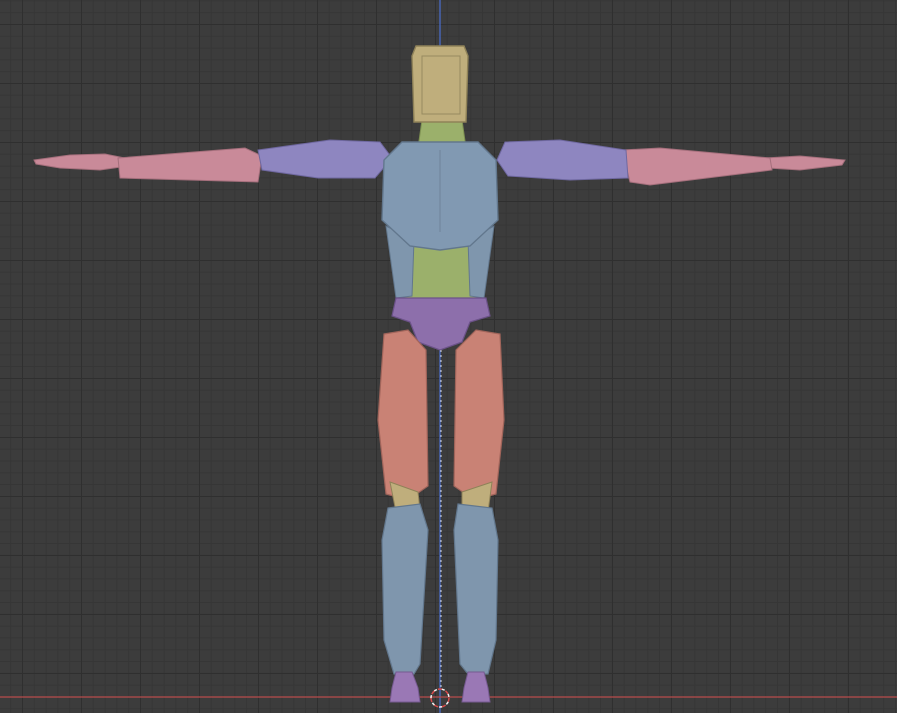 The width and height of the screenshot is (897, 713). Describe the element at coordinates (697, 166) in the screenshot. I see `right-forearm` at that location.